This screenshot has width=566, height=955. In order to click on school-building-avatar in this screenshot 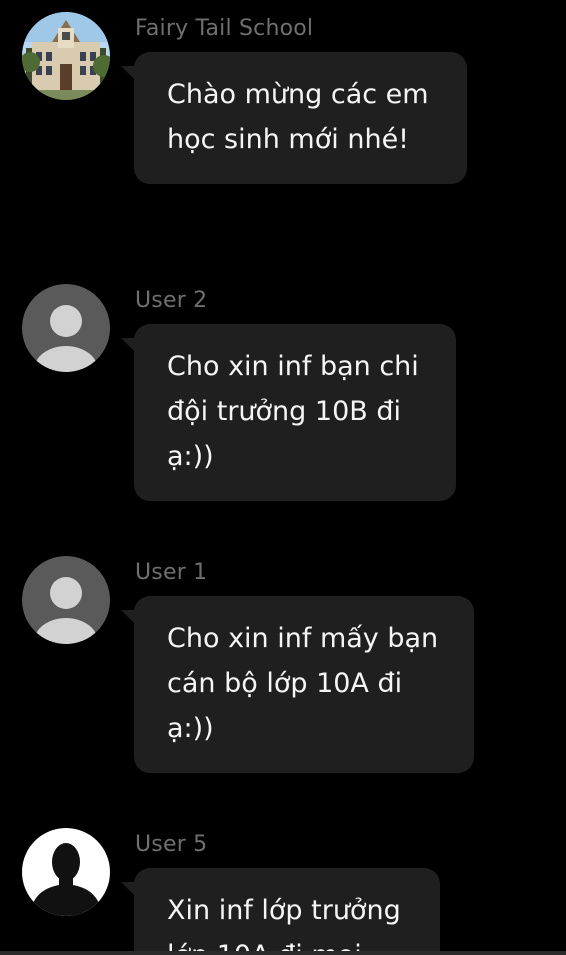, I will do `click(66, 56)`.